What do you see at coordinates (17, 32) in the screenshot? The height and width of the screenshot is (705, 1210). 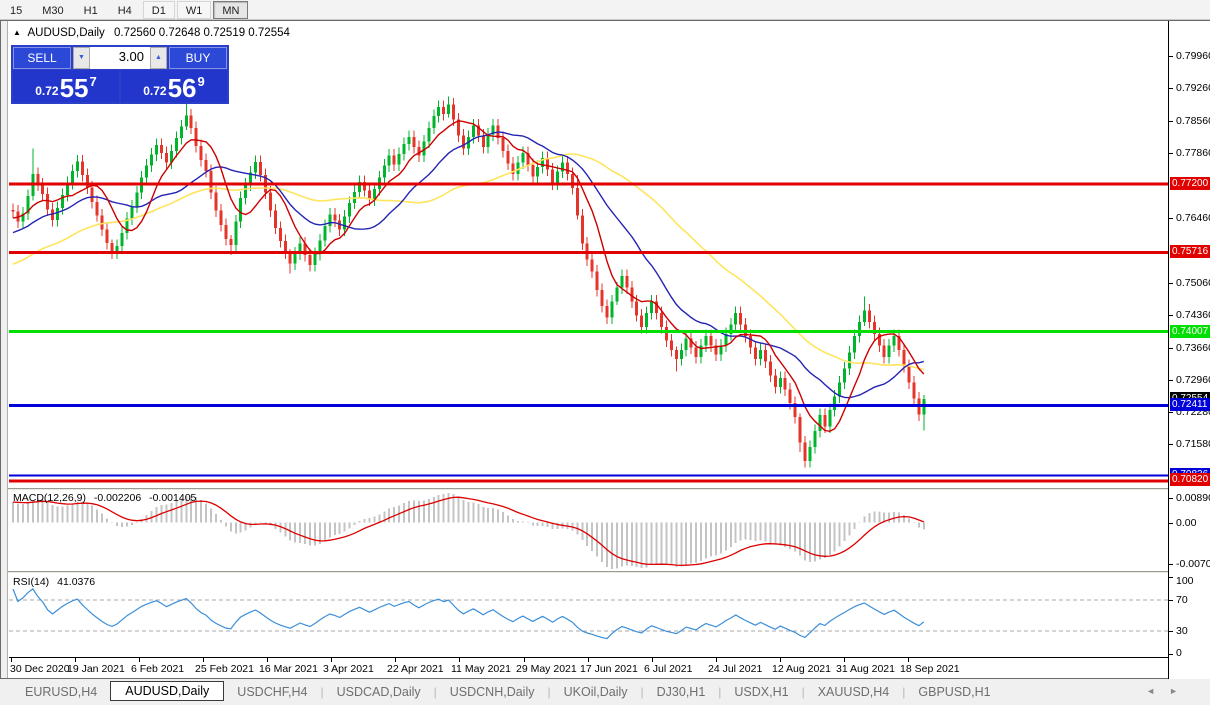 I see `collapse-icon: ▲` at bounding box center [17, 32].